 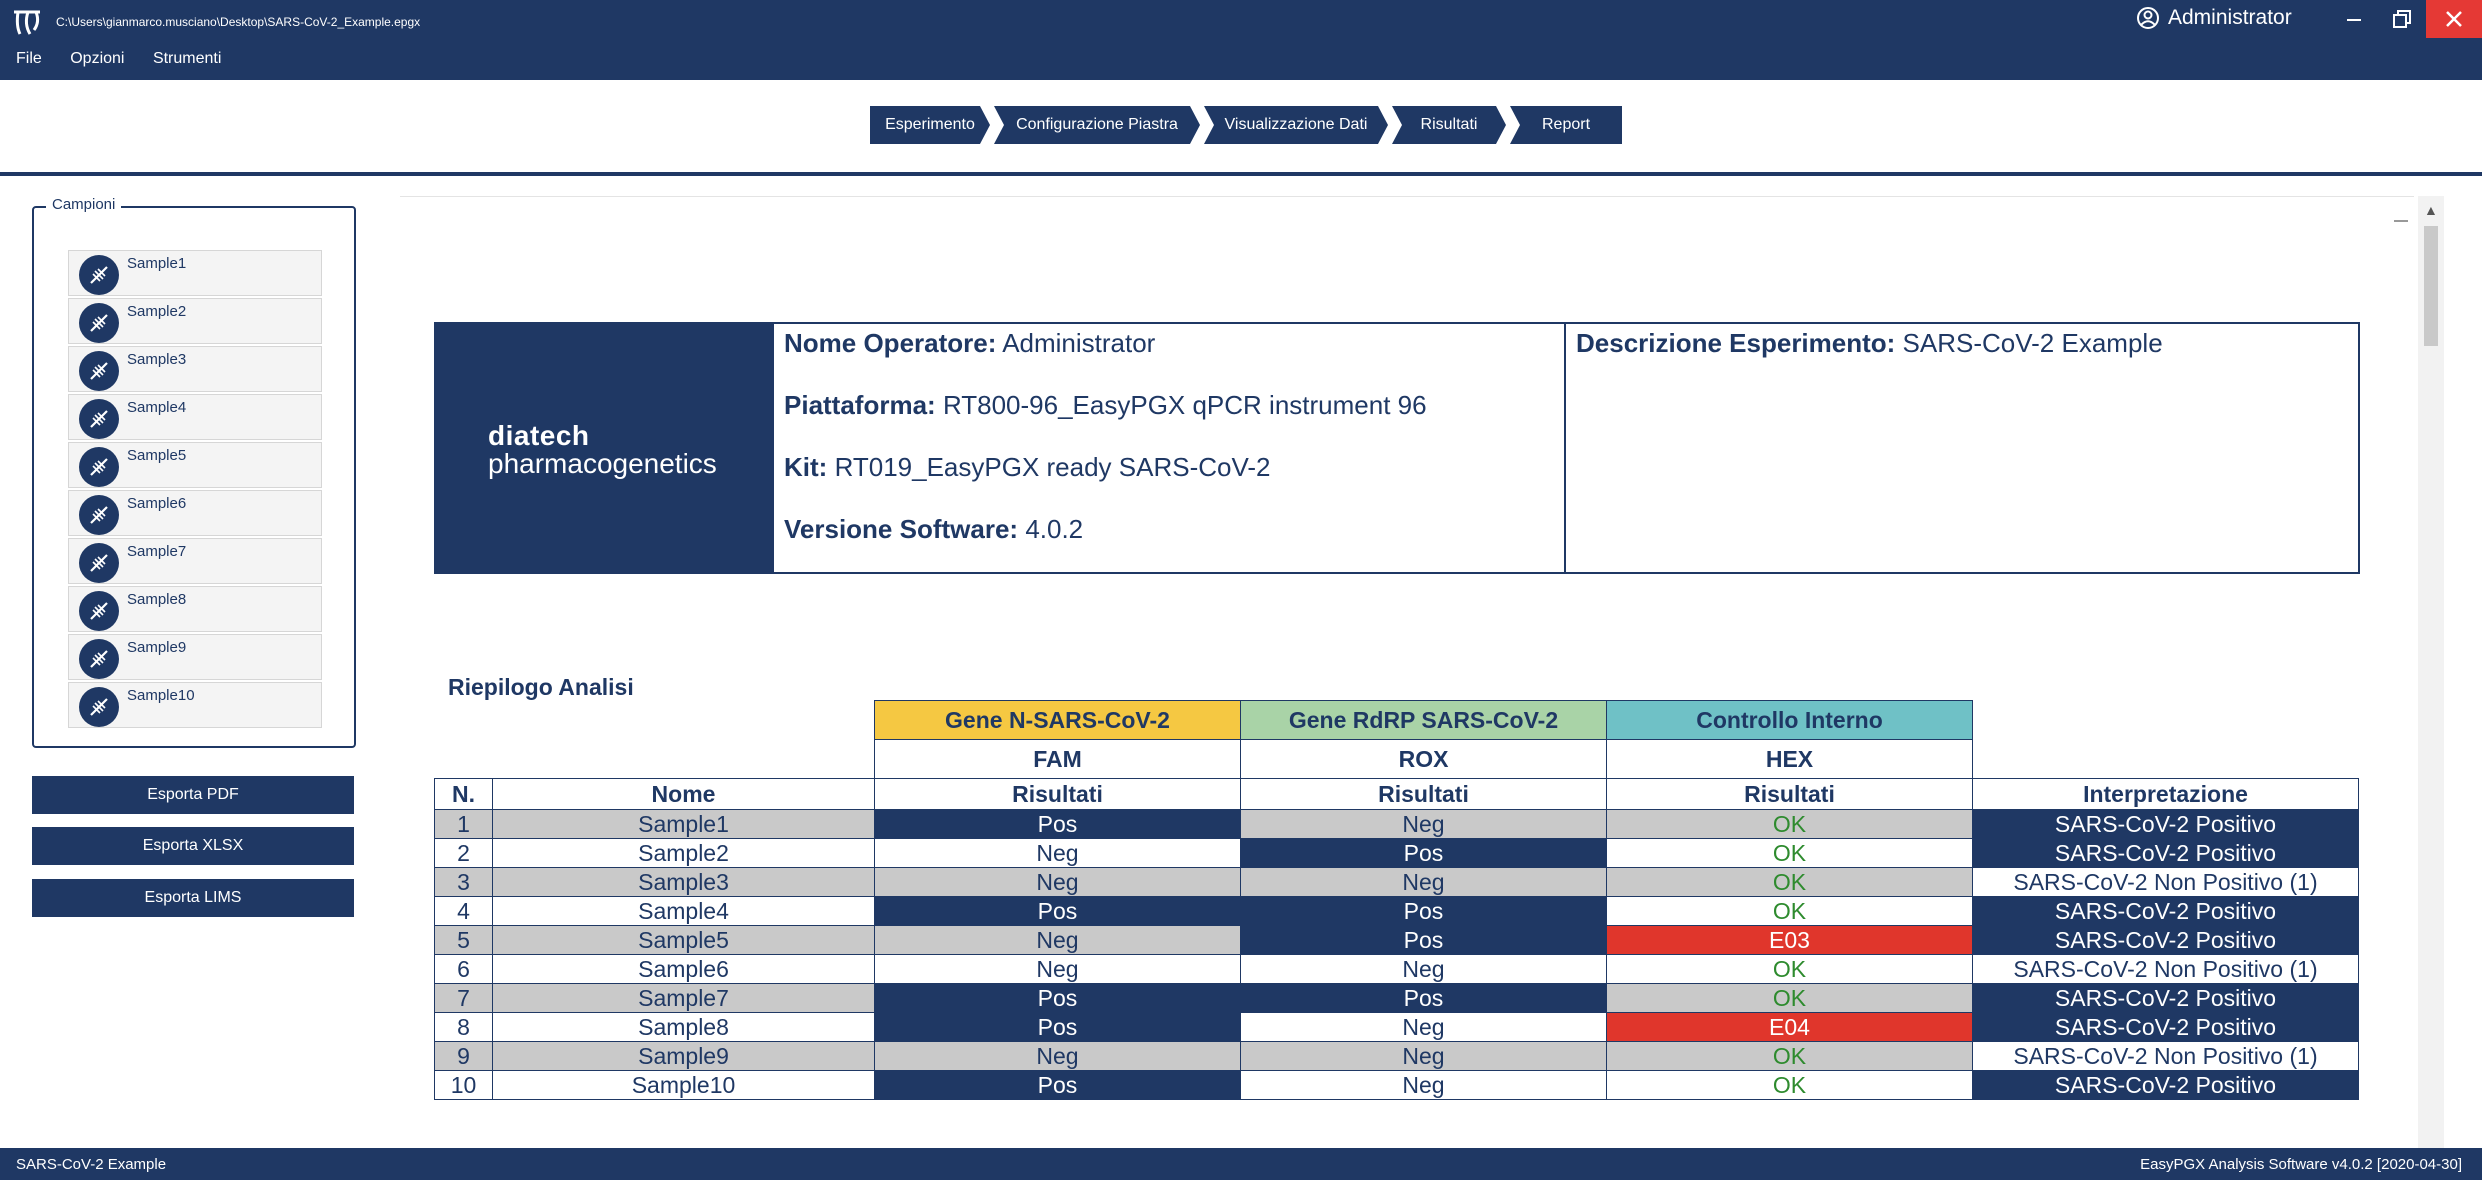 I want to click on cell-n: 6, so click(x=463, y=969).